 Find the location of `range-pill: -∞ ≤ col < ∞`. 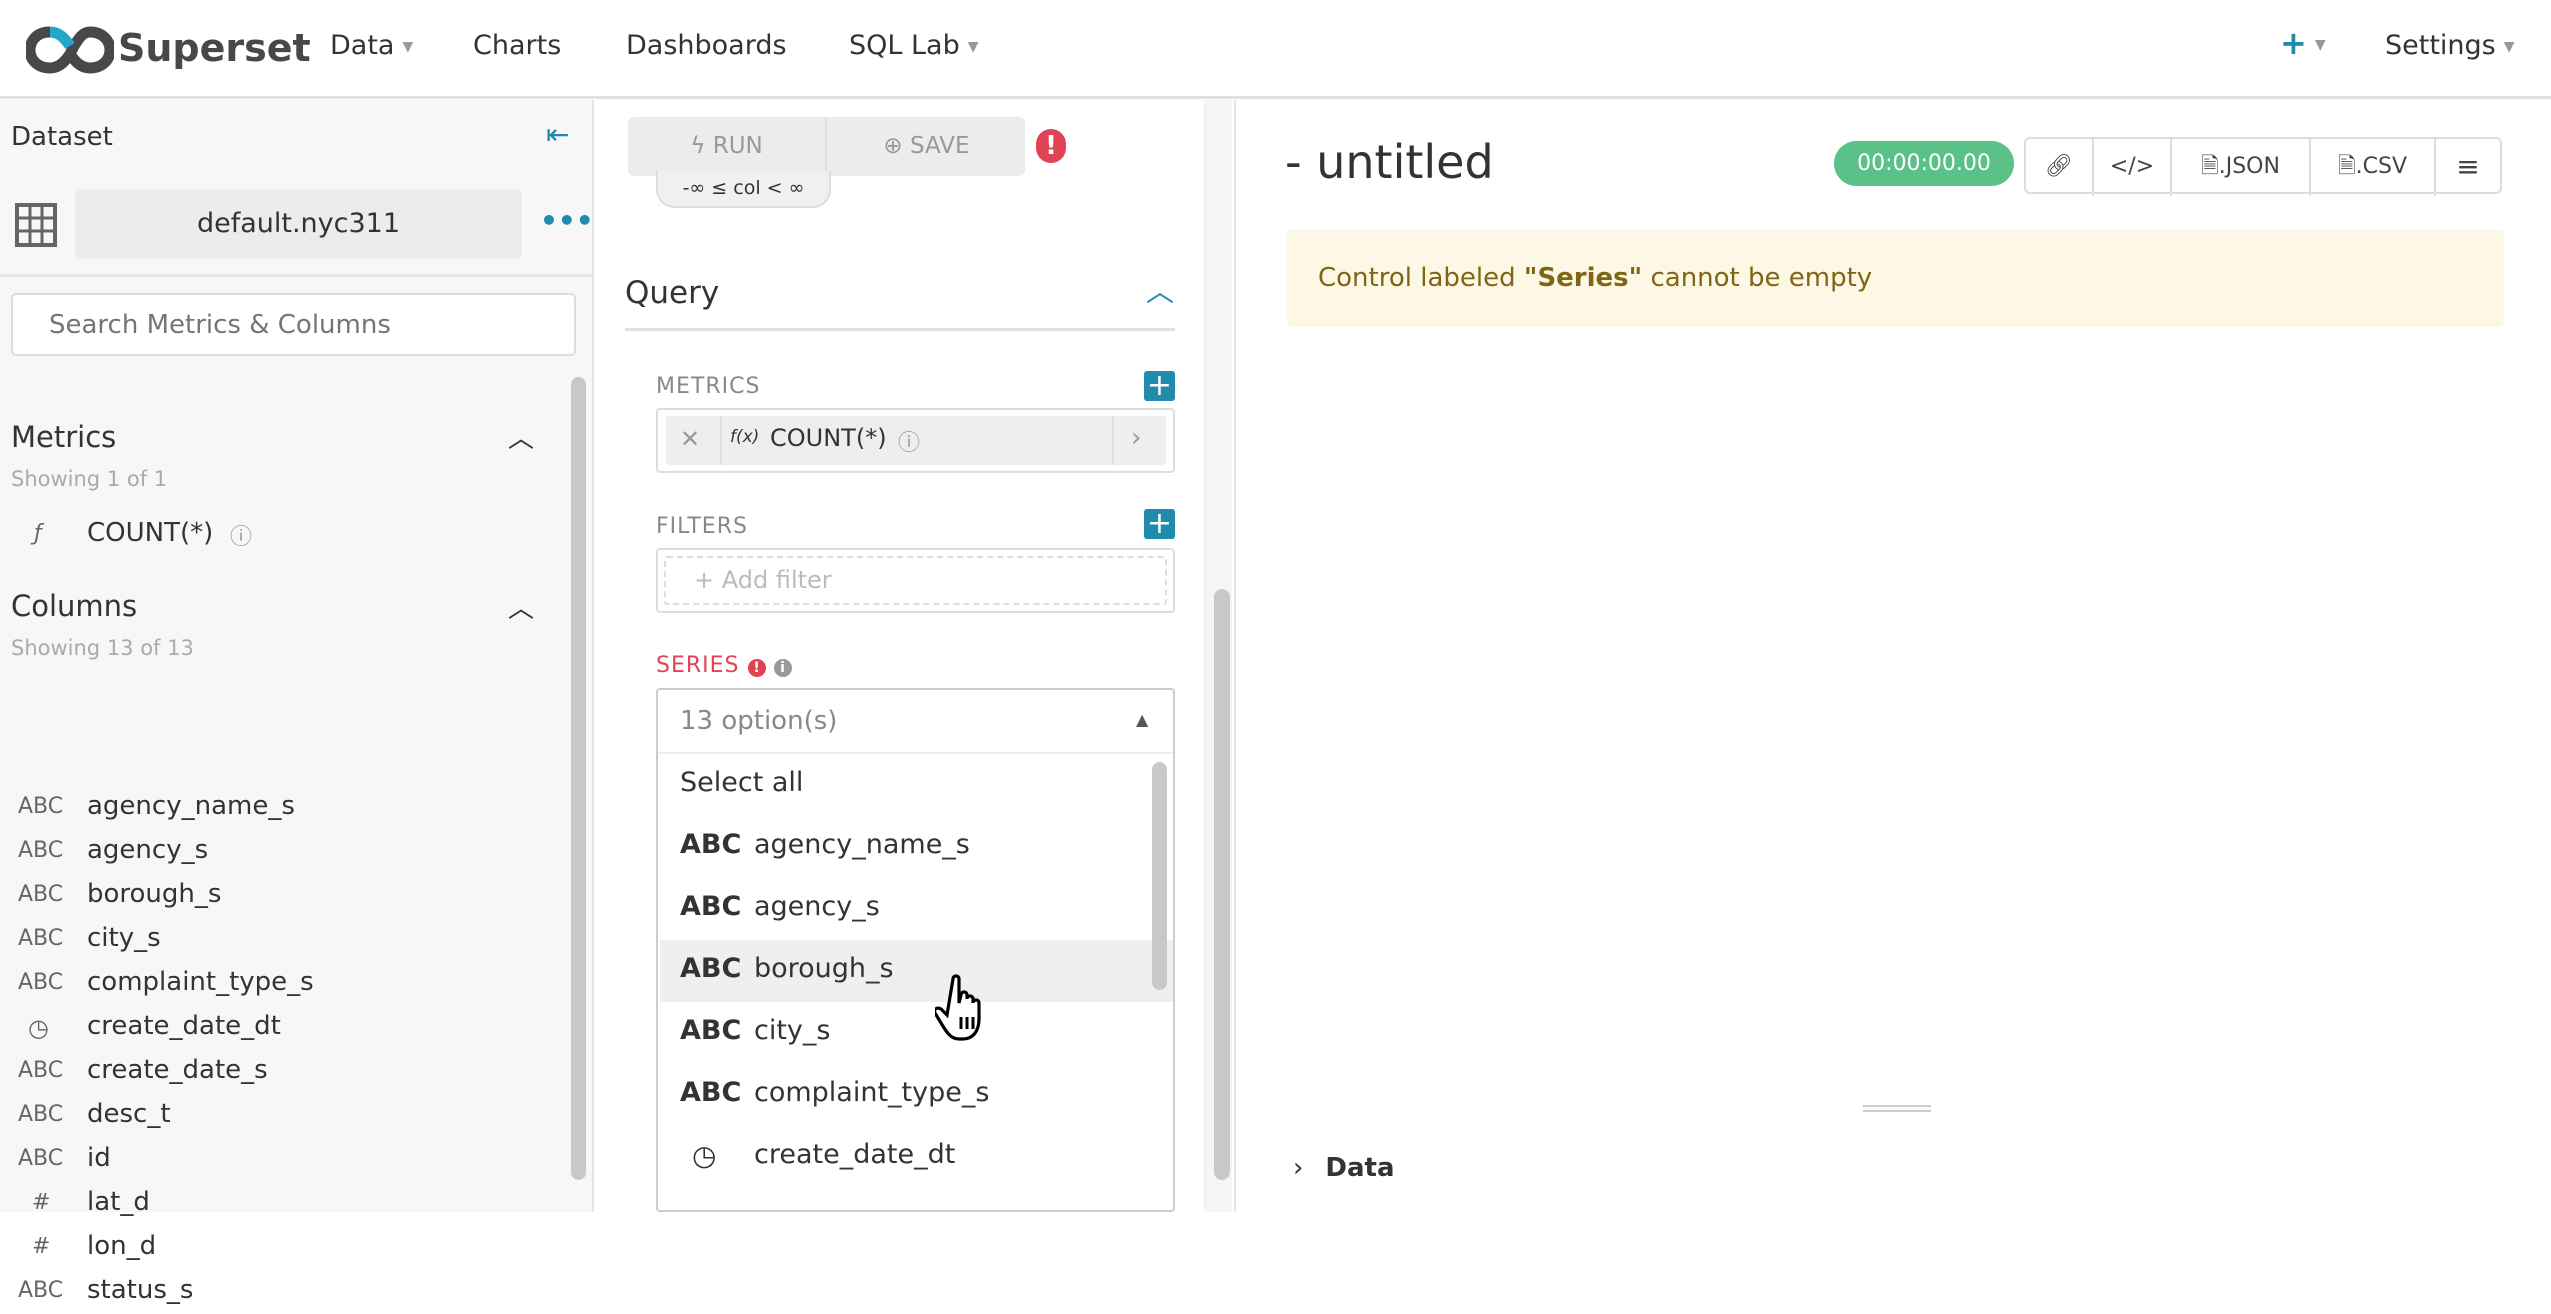

range-pill: -∞ ≤ col < ∞ is located at coordinates (743, 189).